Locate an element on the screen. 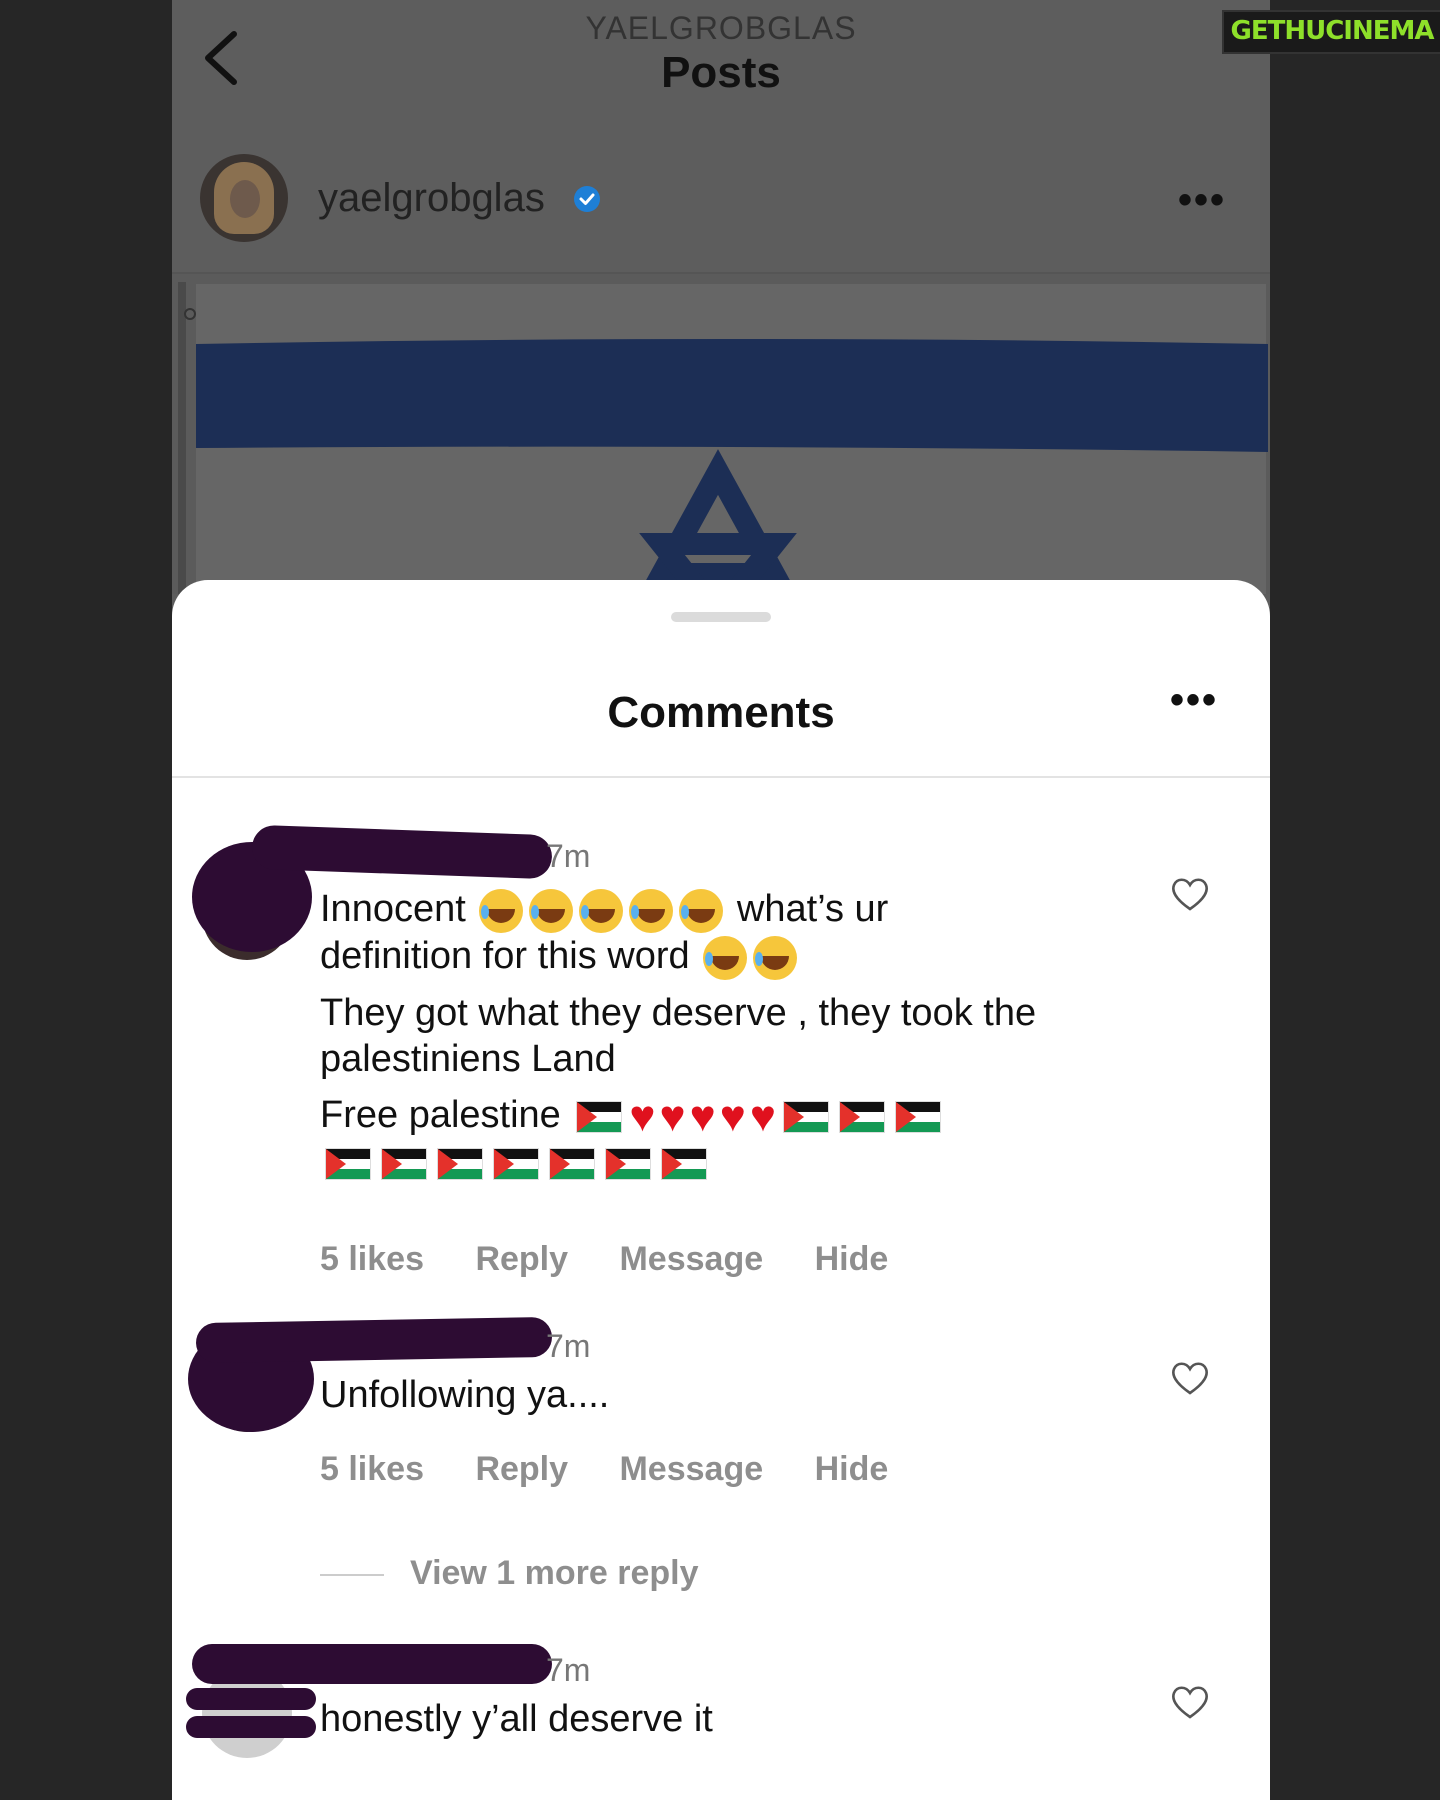 The width and height of the screenshot is (1440, 1800). post-header: yaelgrobglas ••• is located at coordinates (721, 203).